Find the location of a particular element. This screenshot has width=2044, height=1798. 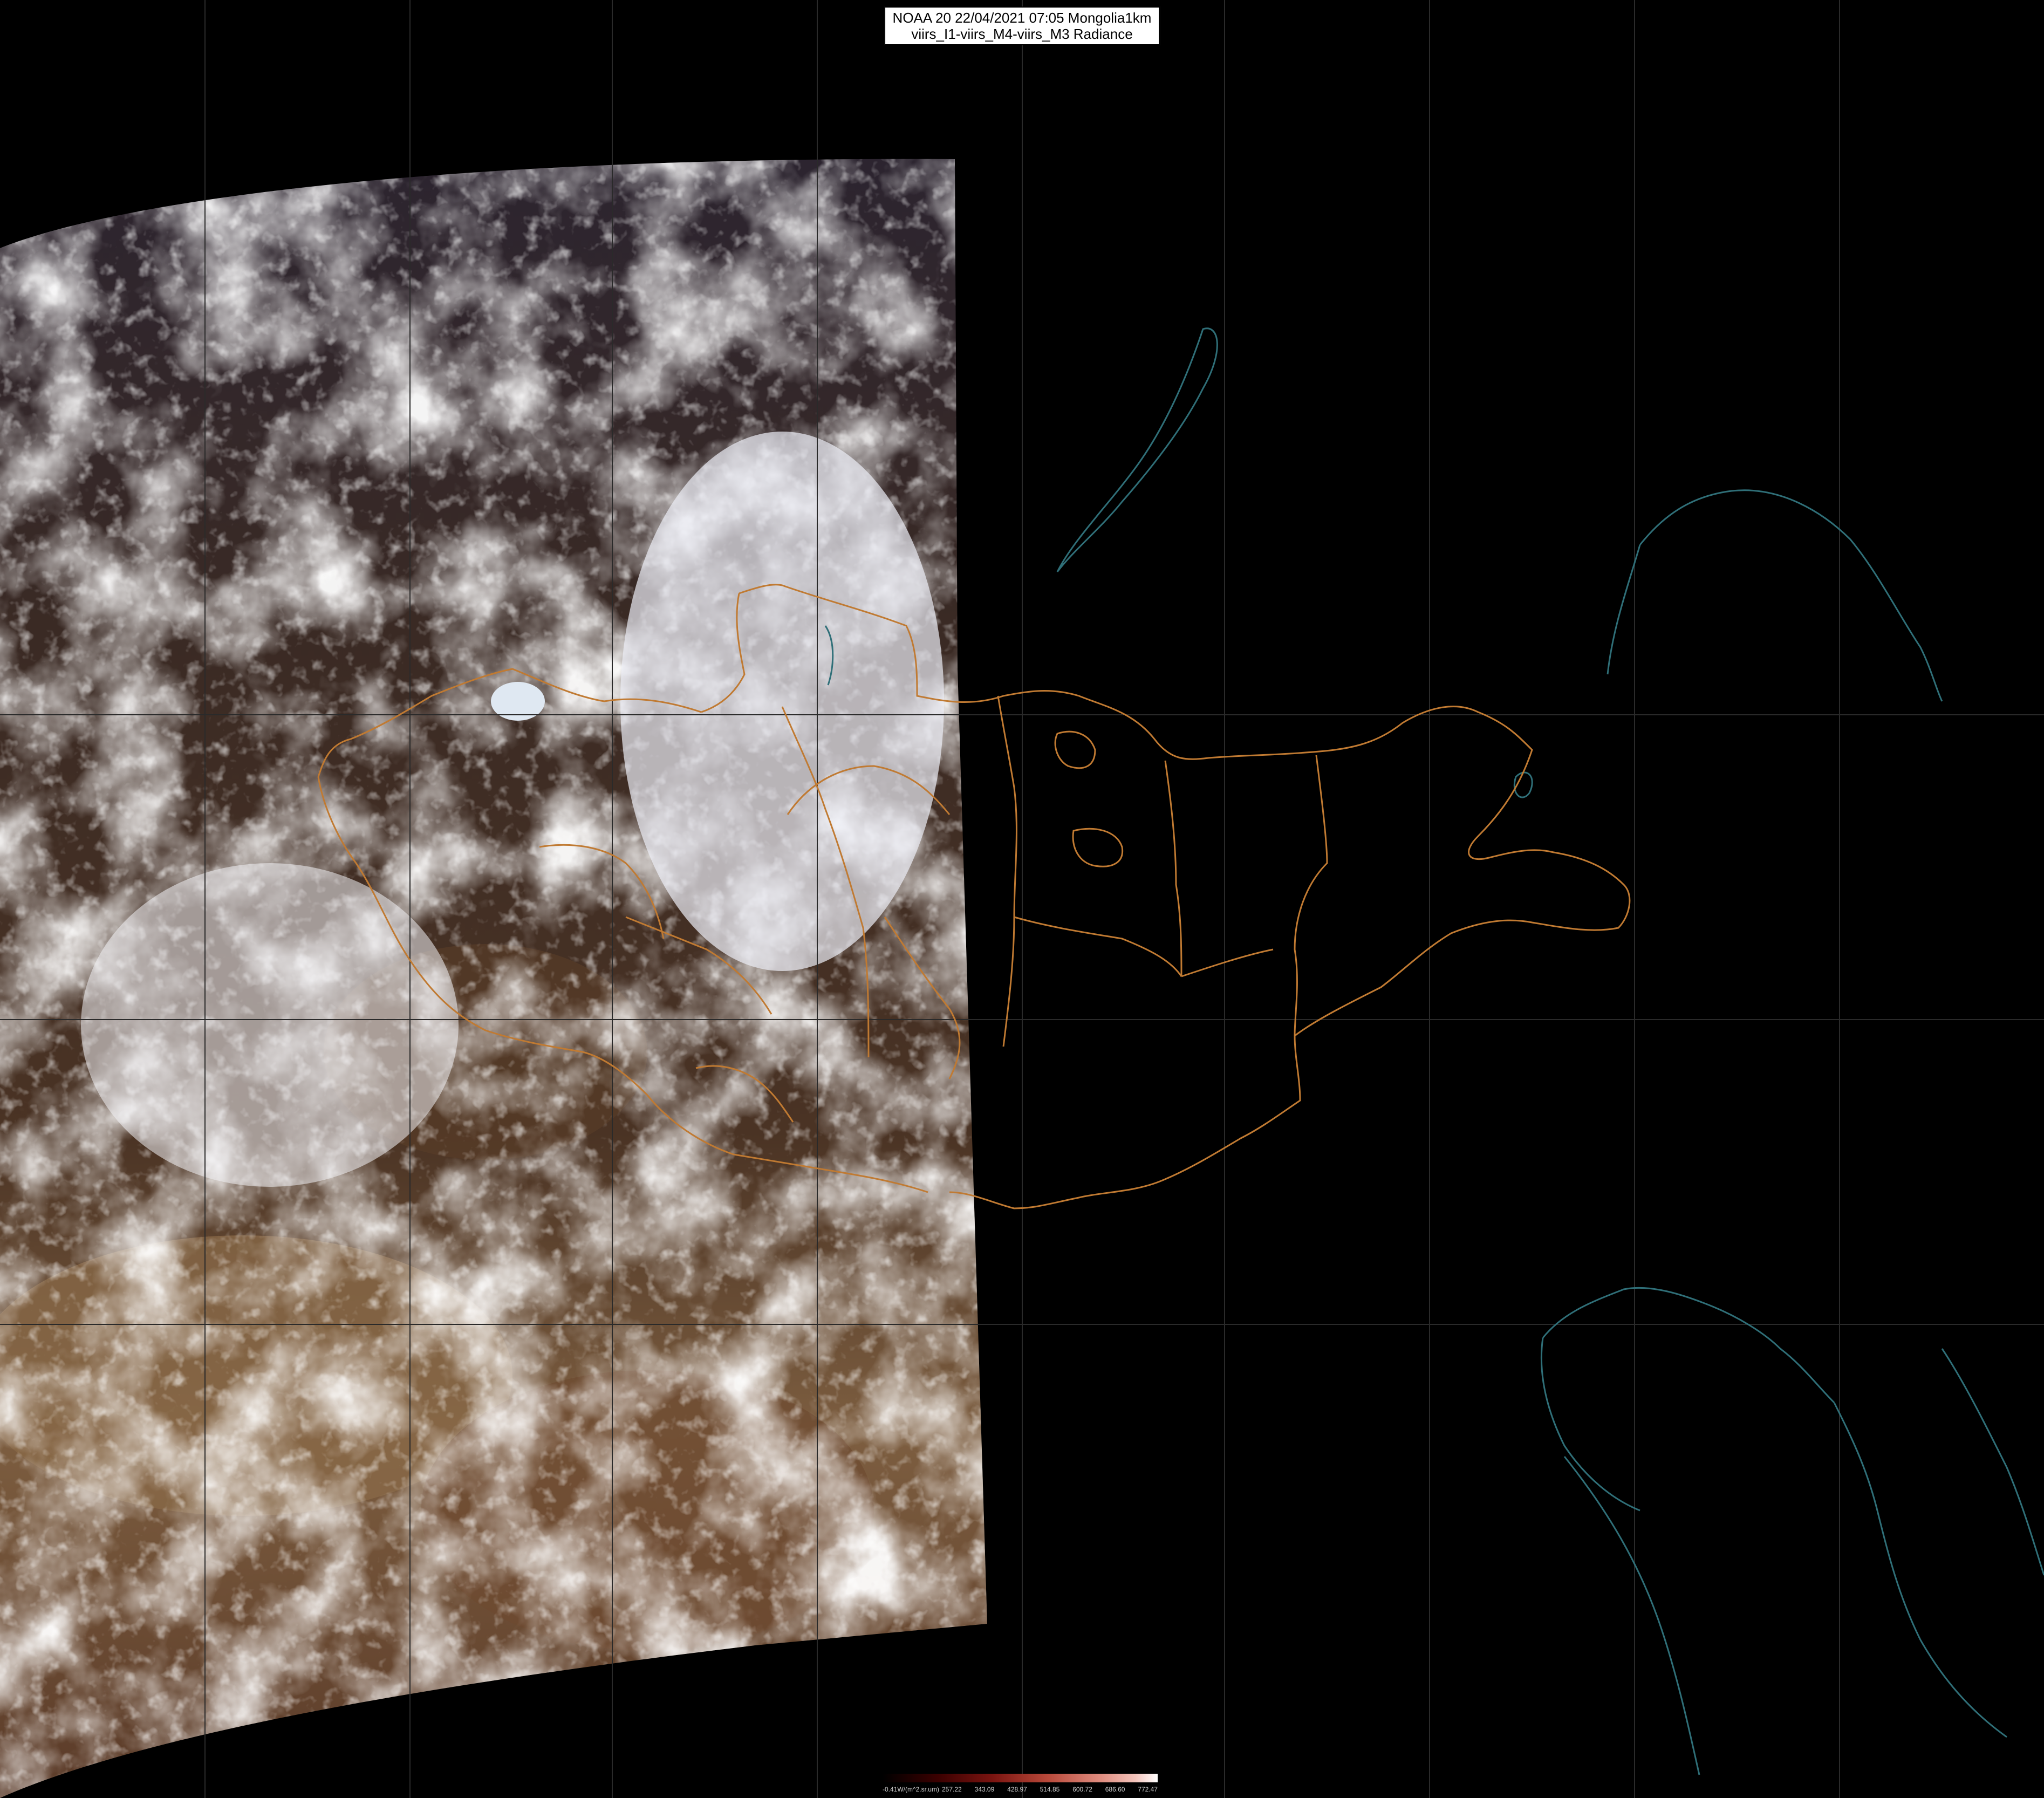

legend-unit-label: -0.41W/(m^2.sr.um) is located at coordinates (911, 1790).